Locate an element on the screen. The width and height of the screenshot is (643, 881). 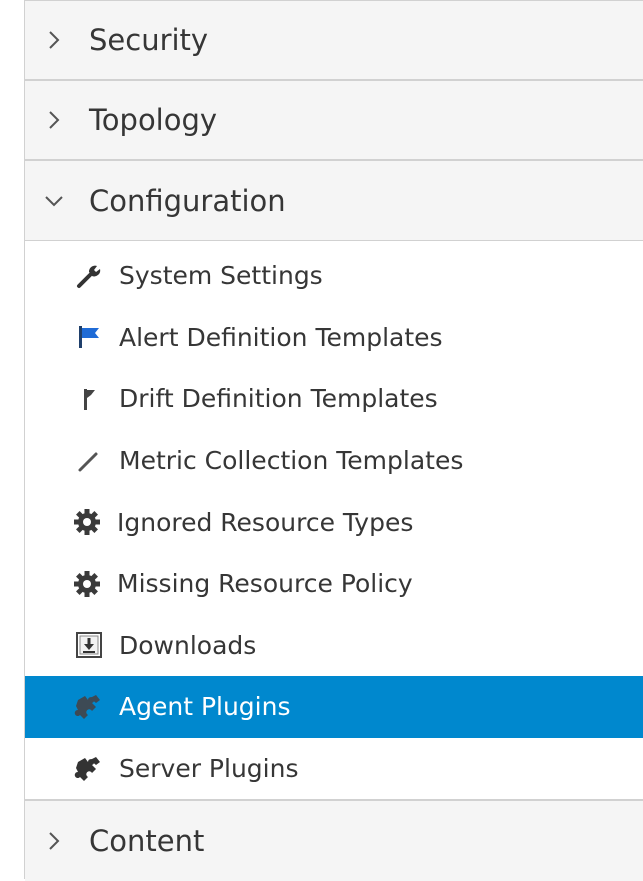
nav-item-drift-definition-templates: Drift Definition Templates is located at coordinates (334, 399).